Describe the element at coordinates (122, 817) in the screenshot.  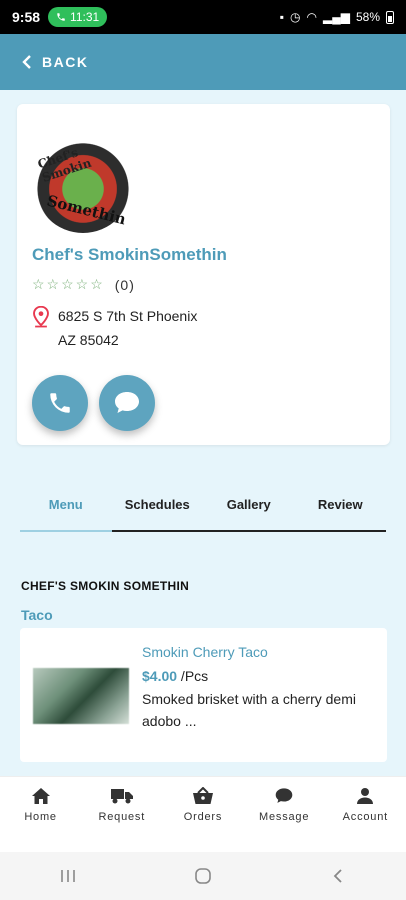
I see `nav-label: Request` at that location.